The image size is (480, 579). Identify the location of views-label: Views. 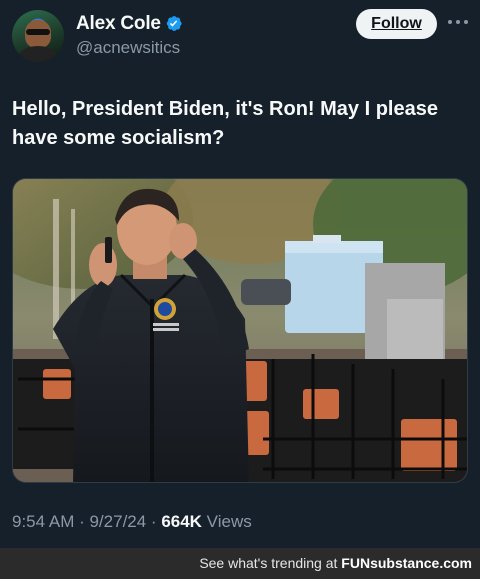
(226, 521).